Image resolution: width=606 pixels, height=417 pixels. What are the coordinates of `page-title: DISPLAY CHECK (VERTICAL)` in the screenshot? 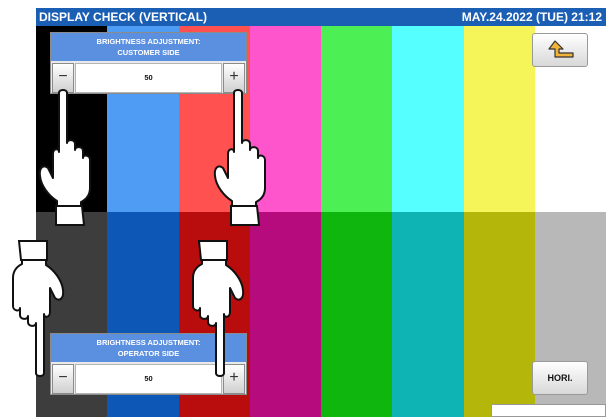 It's located at (123, 17).